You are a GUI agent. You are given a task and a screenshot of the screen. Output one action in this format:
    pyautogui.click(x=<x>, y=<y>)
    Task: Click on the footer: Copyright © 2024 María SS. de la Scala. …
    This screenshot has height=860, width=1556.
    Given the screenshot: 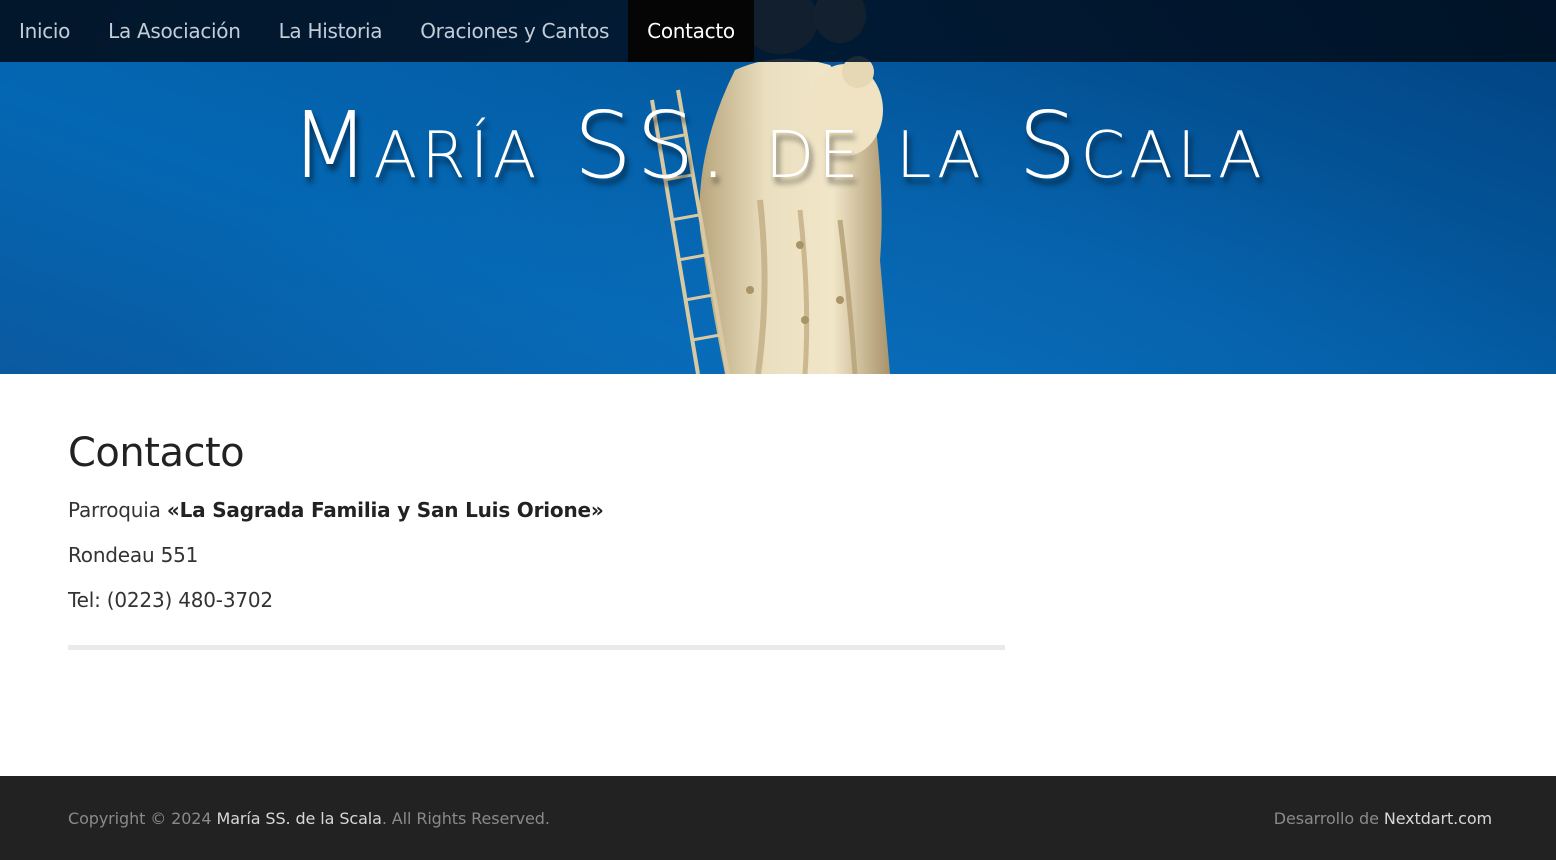 What is the action you would take?
    pyautogui.click(x=778, y=818)
    